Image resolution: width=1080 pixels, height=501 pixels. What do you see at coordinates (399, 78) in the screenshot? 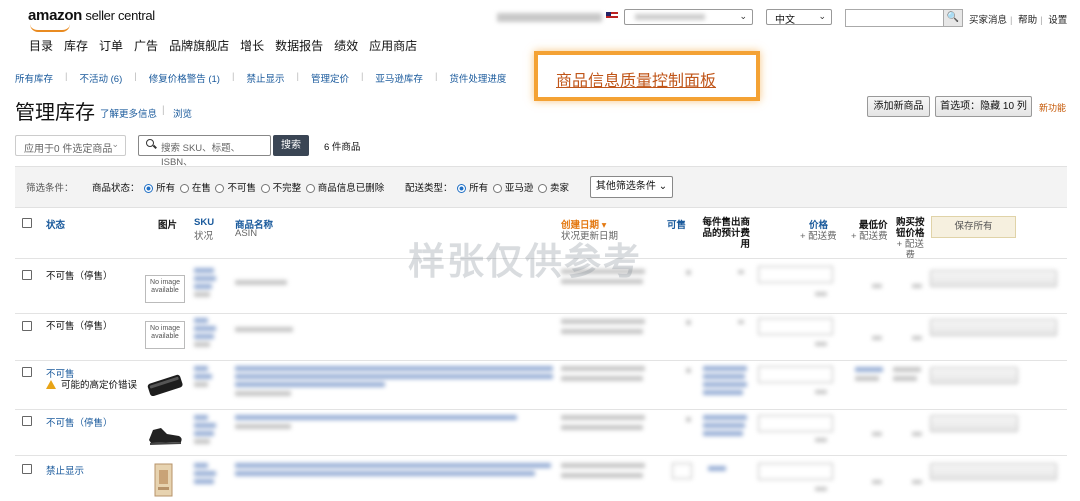
I see `subnav-fba-inventory: 亚马逊库存` at bounding box center [399, 78].